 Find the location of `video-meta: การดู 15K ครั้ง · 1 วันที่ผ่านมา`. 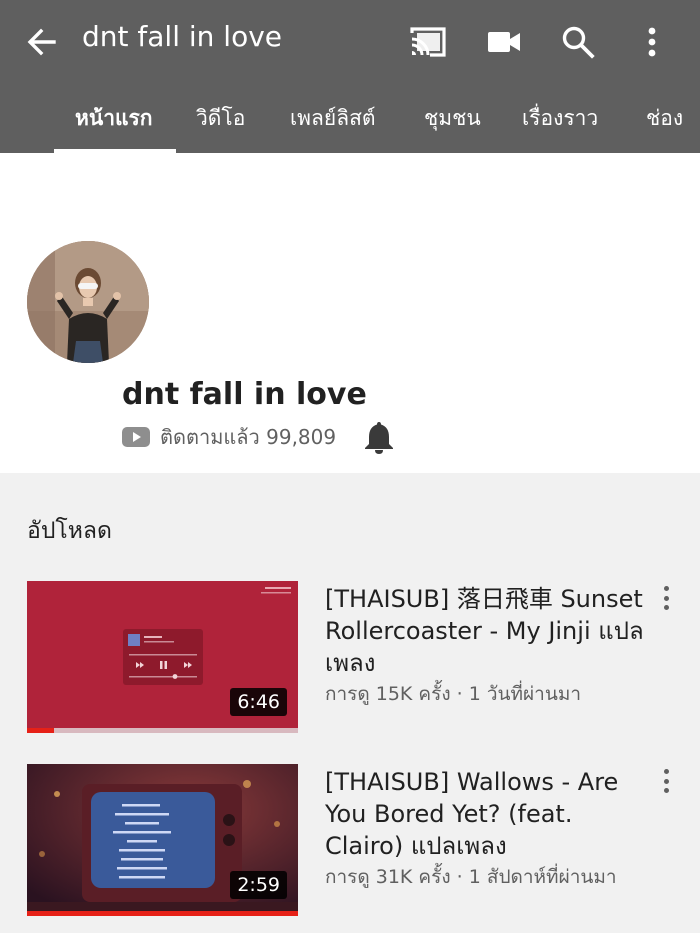

video-meta: การดู 15K ครั้ง · 1 วันที่ผ่านมา is located at coordinates (453, 694).